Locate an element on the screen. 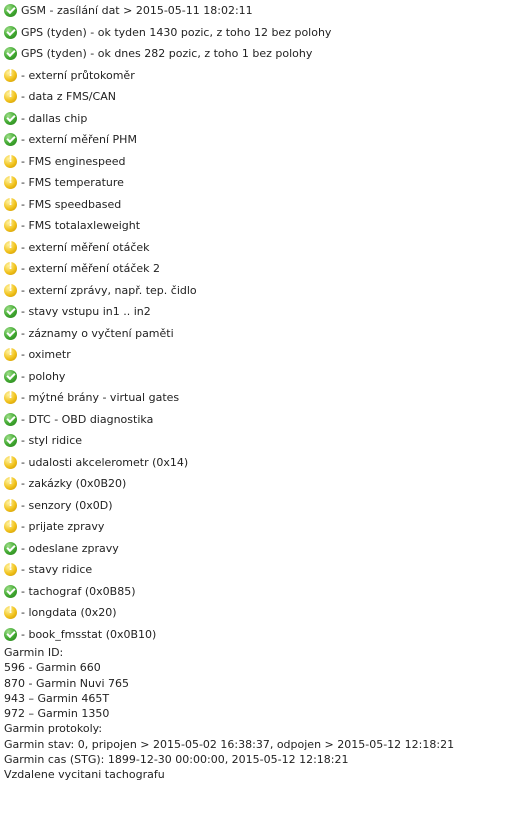  garmin-device: 943 – Garmin 465T is located at coordinates (57, 698).